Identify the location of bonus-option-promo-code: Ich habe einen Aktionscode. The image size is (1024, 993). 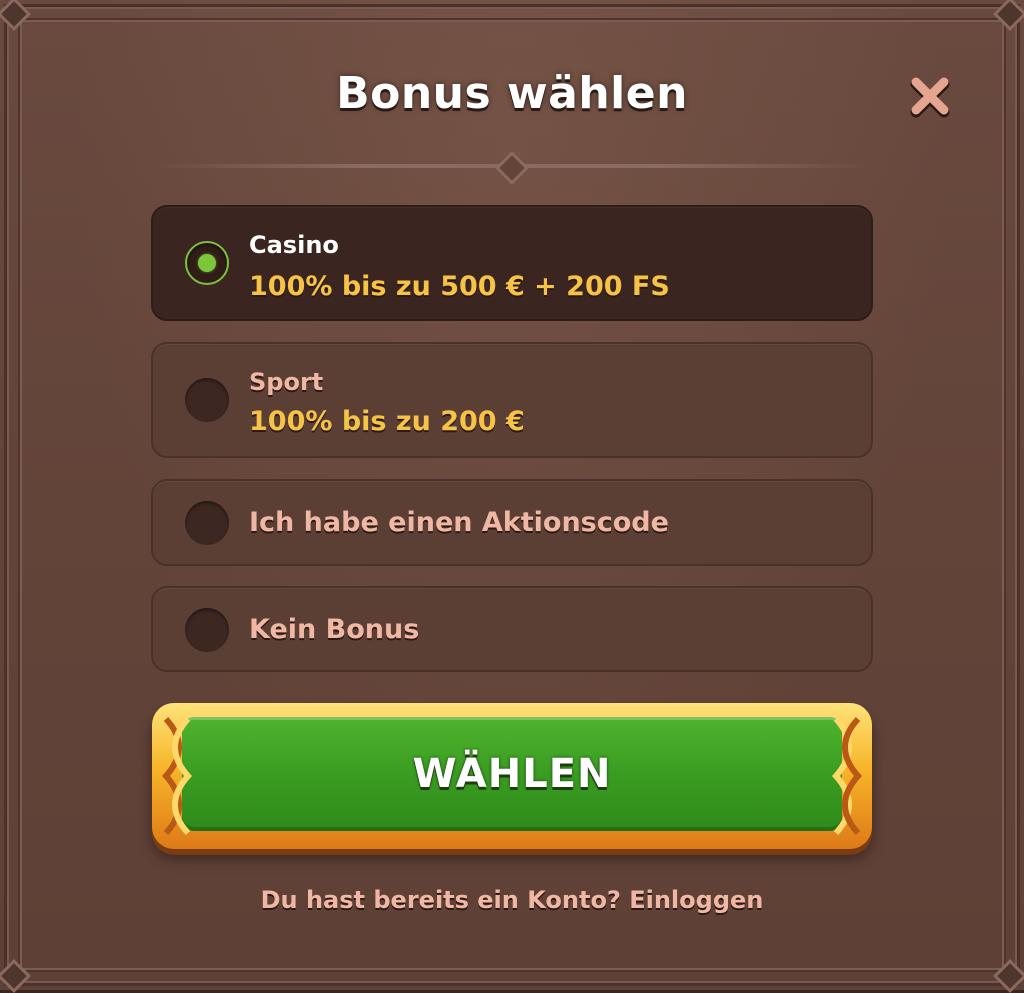
(512, 522).